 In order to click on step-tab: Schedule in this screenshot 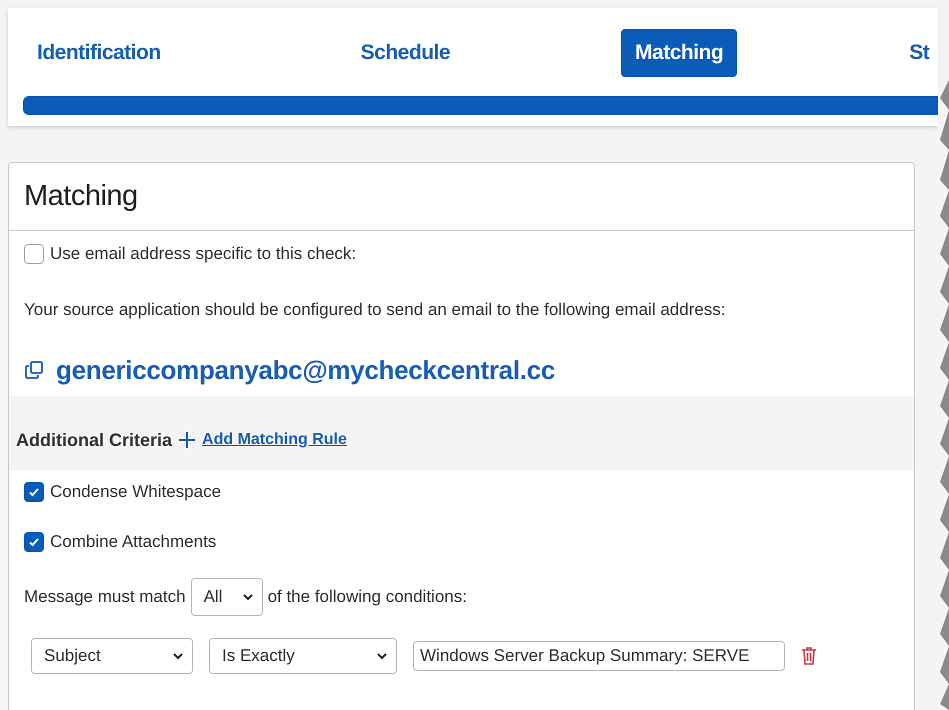, I will do `click(405, 53)`.